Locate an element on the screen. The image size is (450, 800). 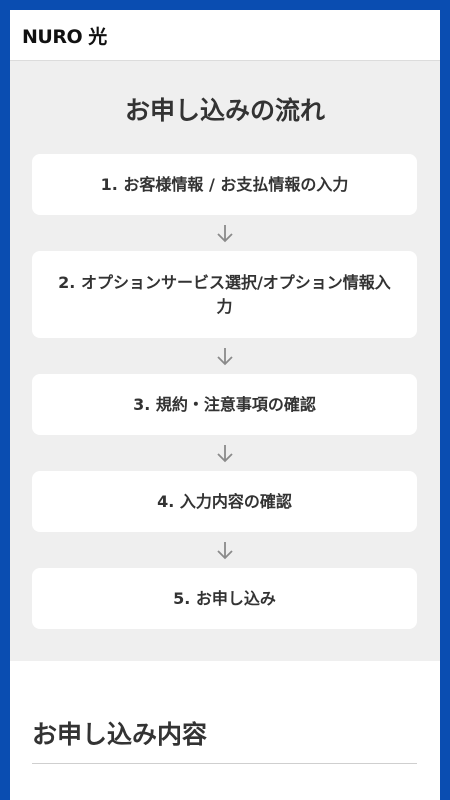
header: NURO 光 is located at coordinates (225, 35).